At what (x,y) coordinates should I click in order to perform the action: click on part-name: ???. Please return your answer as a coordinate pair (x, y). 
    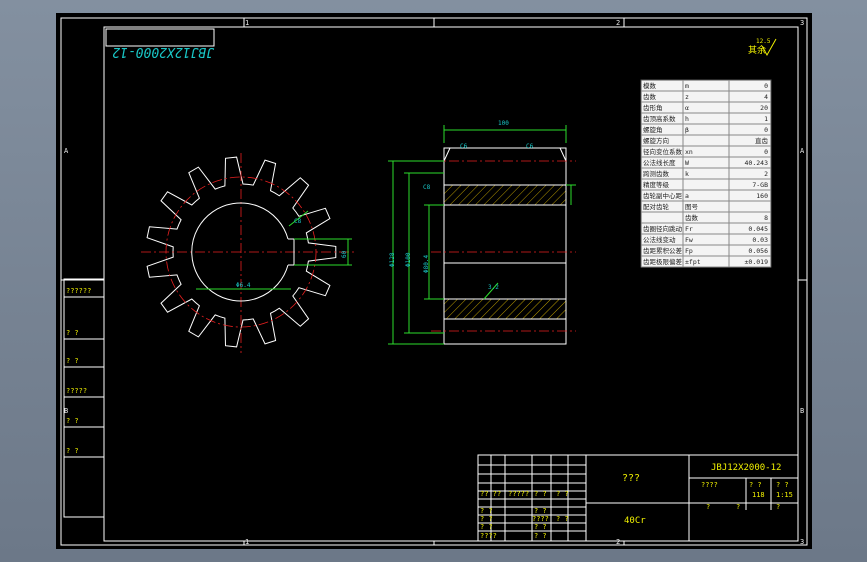
    Looking at the image, I should click on (631, 478).